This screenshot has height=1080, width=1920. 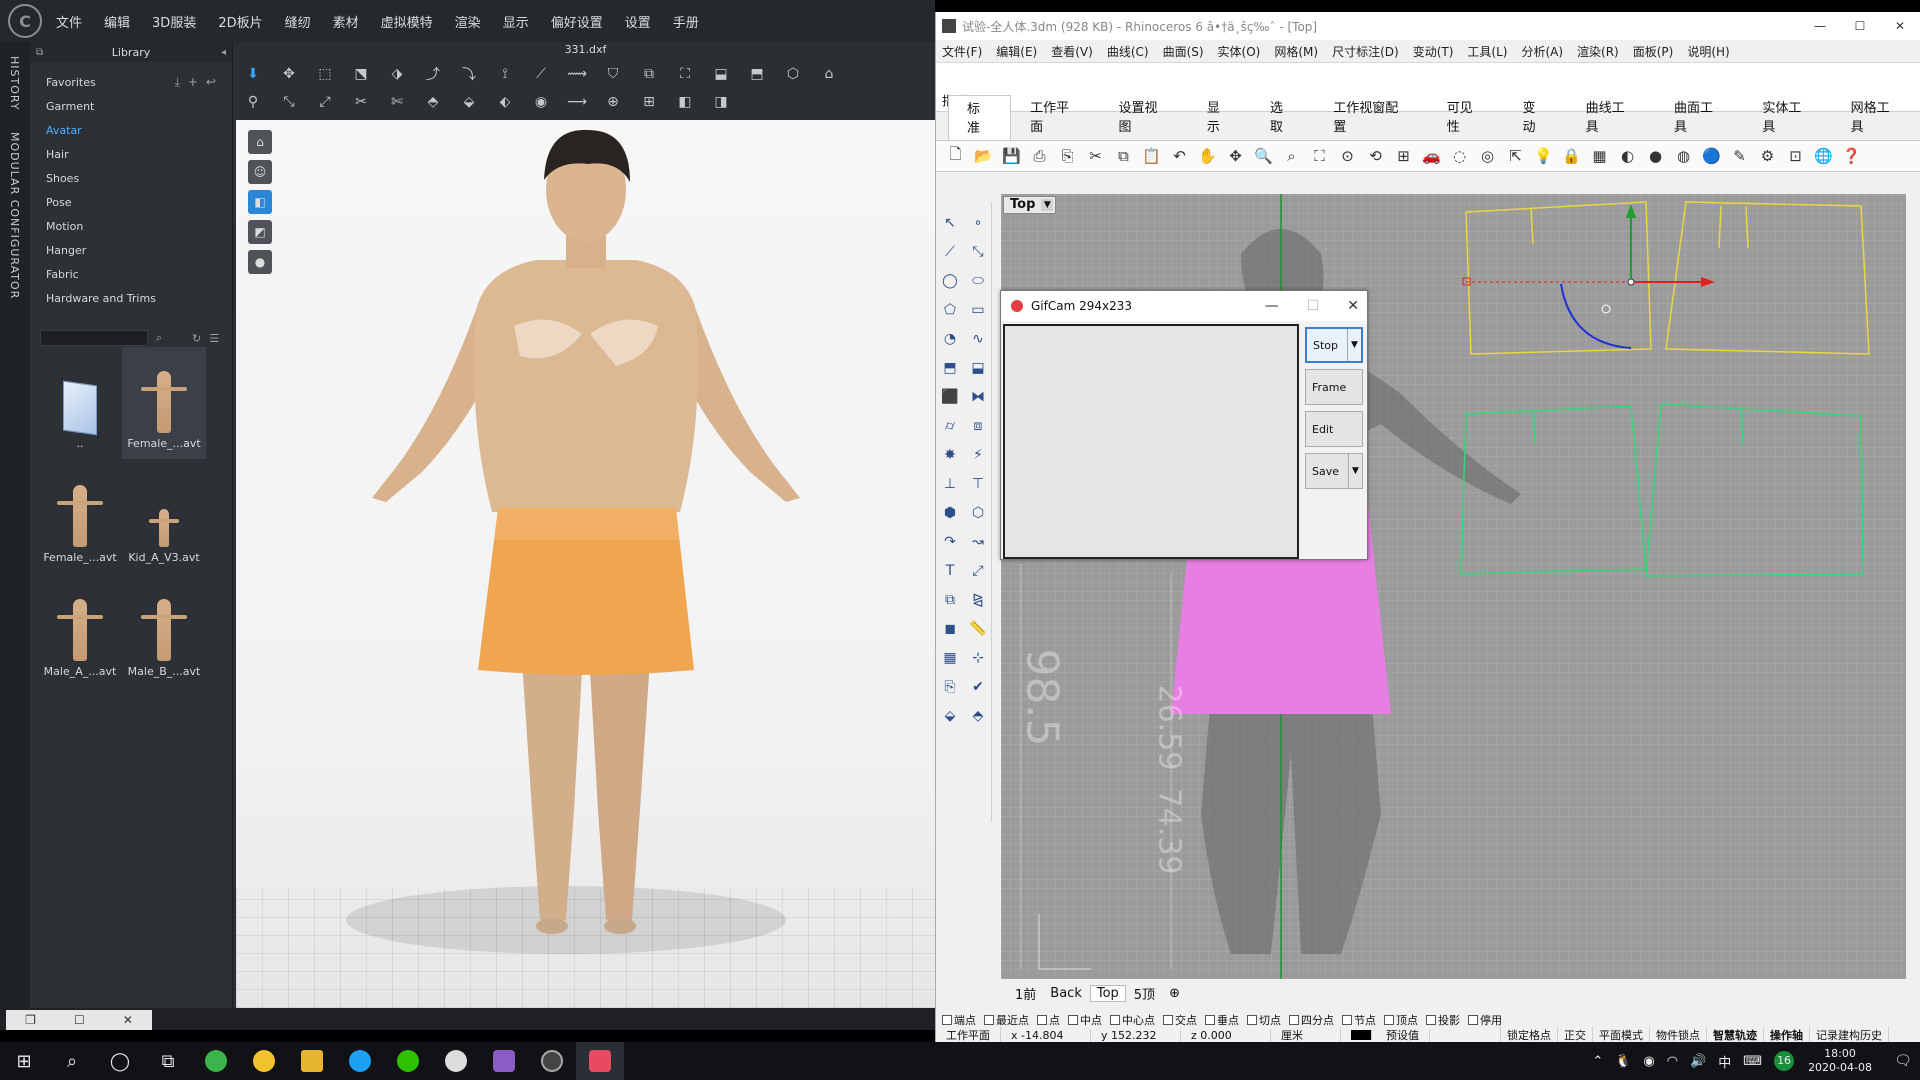 What do you see at coordinates (1784, 1061) in the screenshot?
I see `notification-badge: 16` at bounding box center [1784, 1061].